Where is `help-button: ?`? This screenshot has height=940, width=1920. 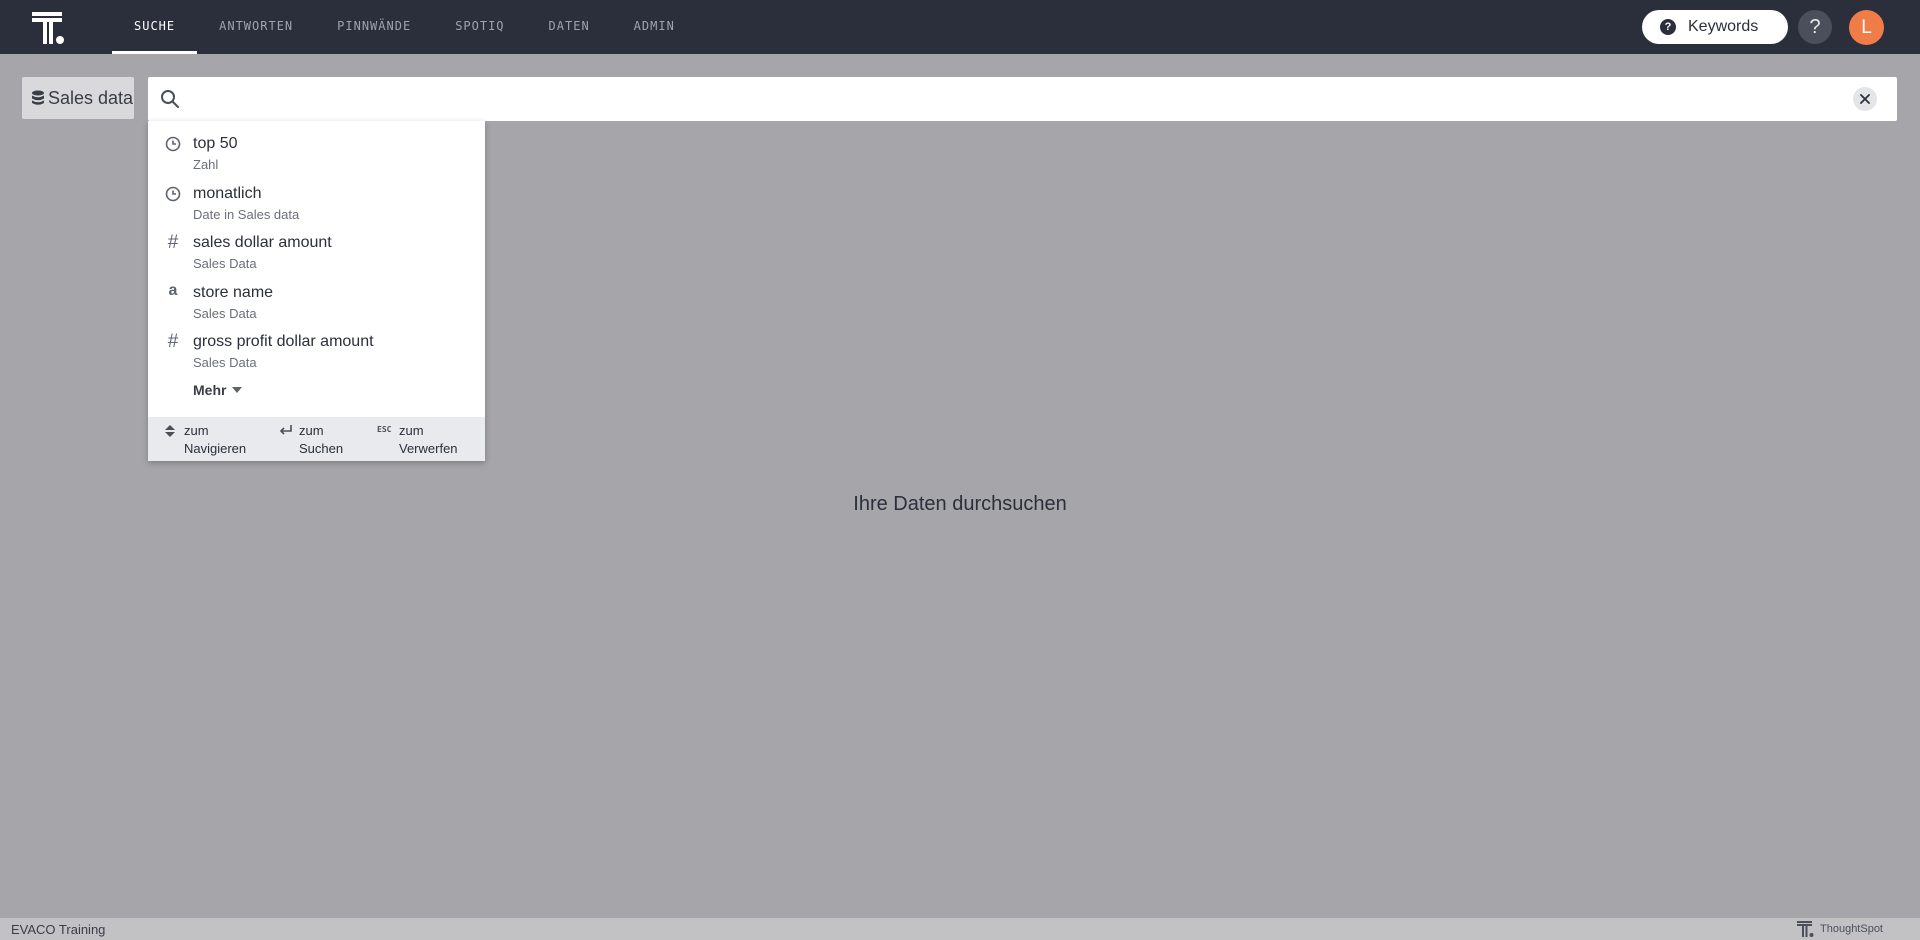
help-button: ? is located at coordinates (1815, 27).